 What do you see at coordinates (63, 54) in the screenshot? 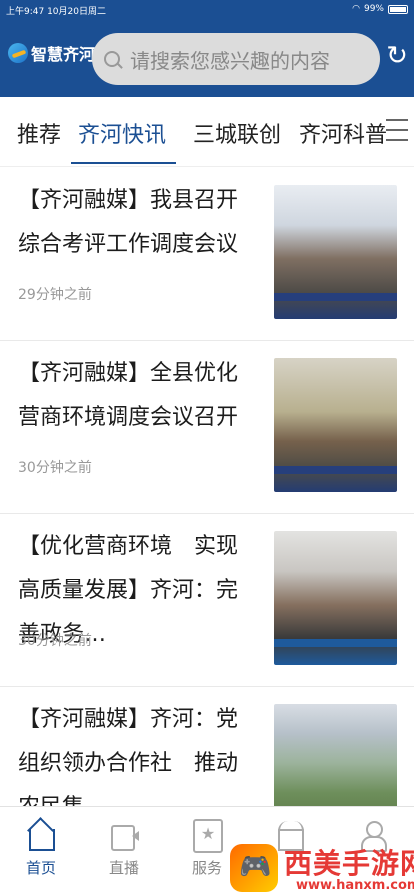
I see `logo-text: 智慧齐河` at bounding box center [63, 54].